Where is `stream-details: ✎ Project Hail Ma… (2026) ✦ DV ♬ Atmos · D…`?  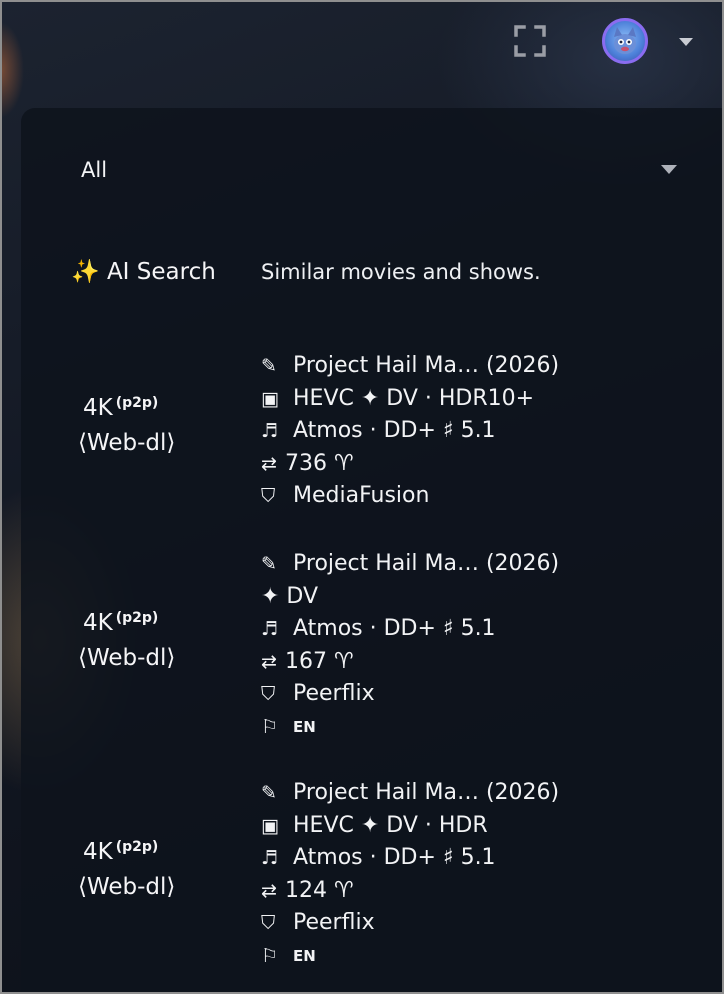
stream-details: ✎ Project Hail Ma… (2026) ✦ DV ♬ Atmos · D… is located at coordinates (410, 645).